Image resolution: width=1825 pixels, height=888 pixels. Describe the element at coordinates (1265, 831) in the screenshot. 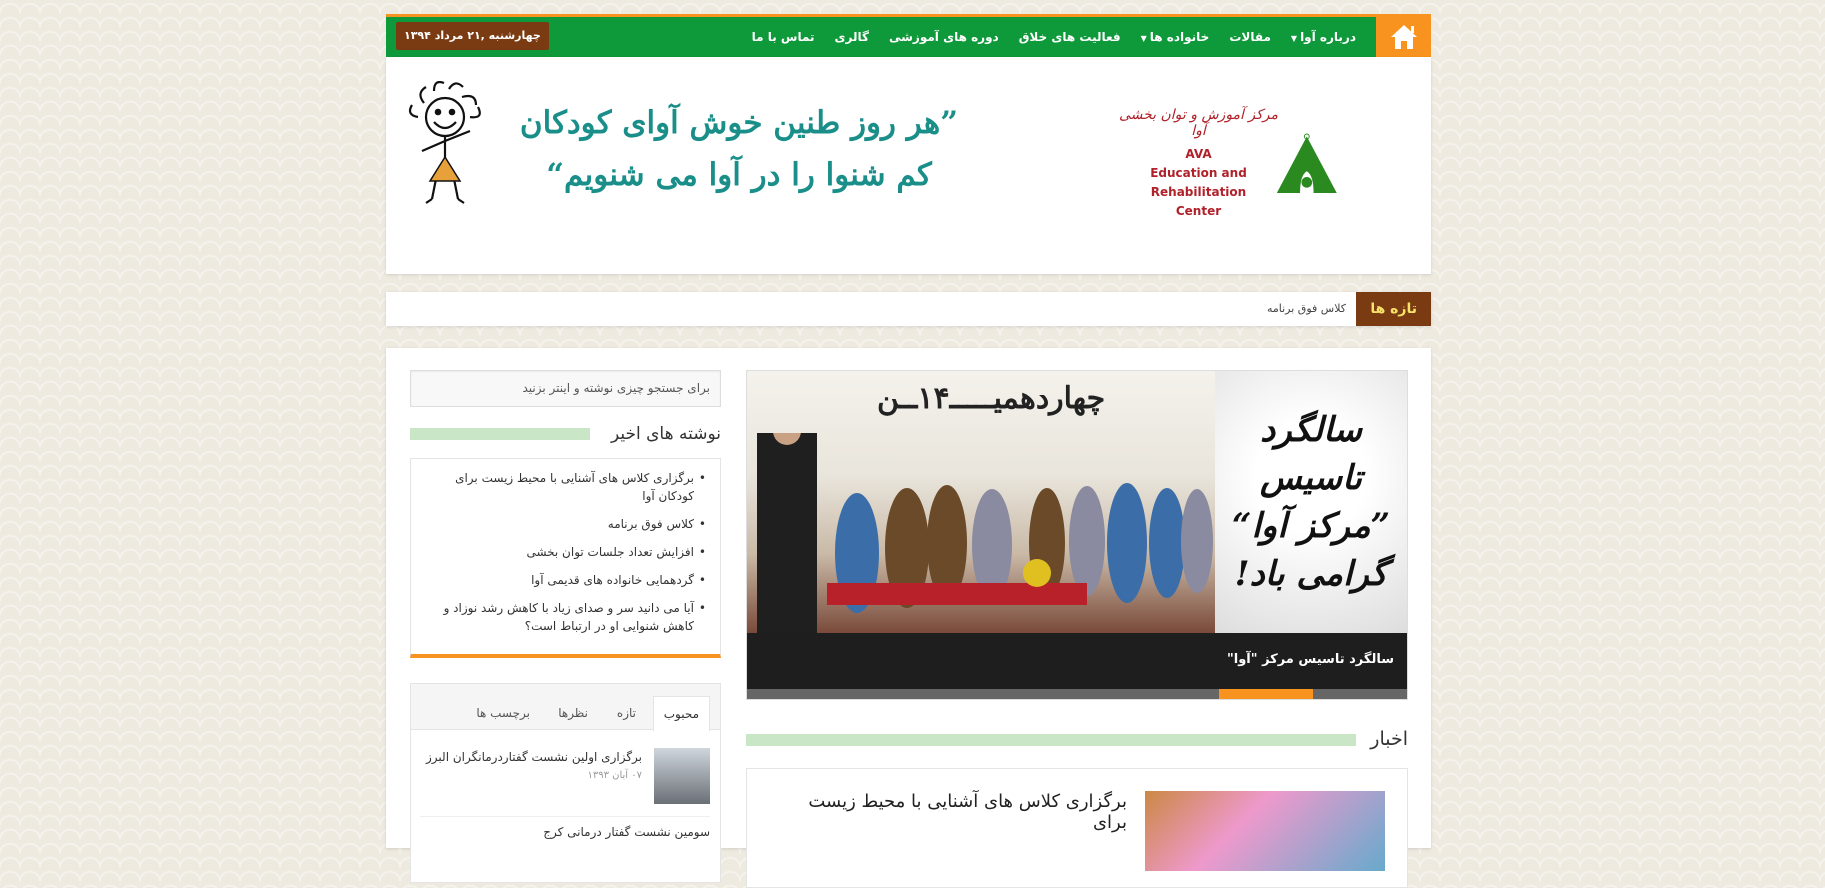

I see `news-thumbnail` at that location.